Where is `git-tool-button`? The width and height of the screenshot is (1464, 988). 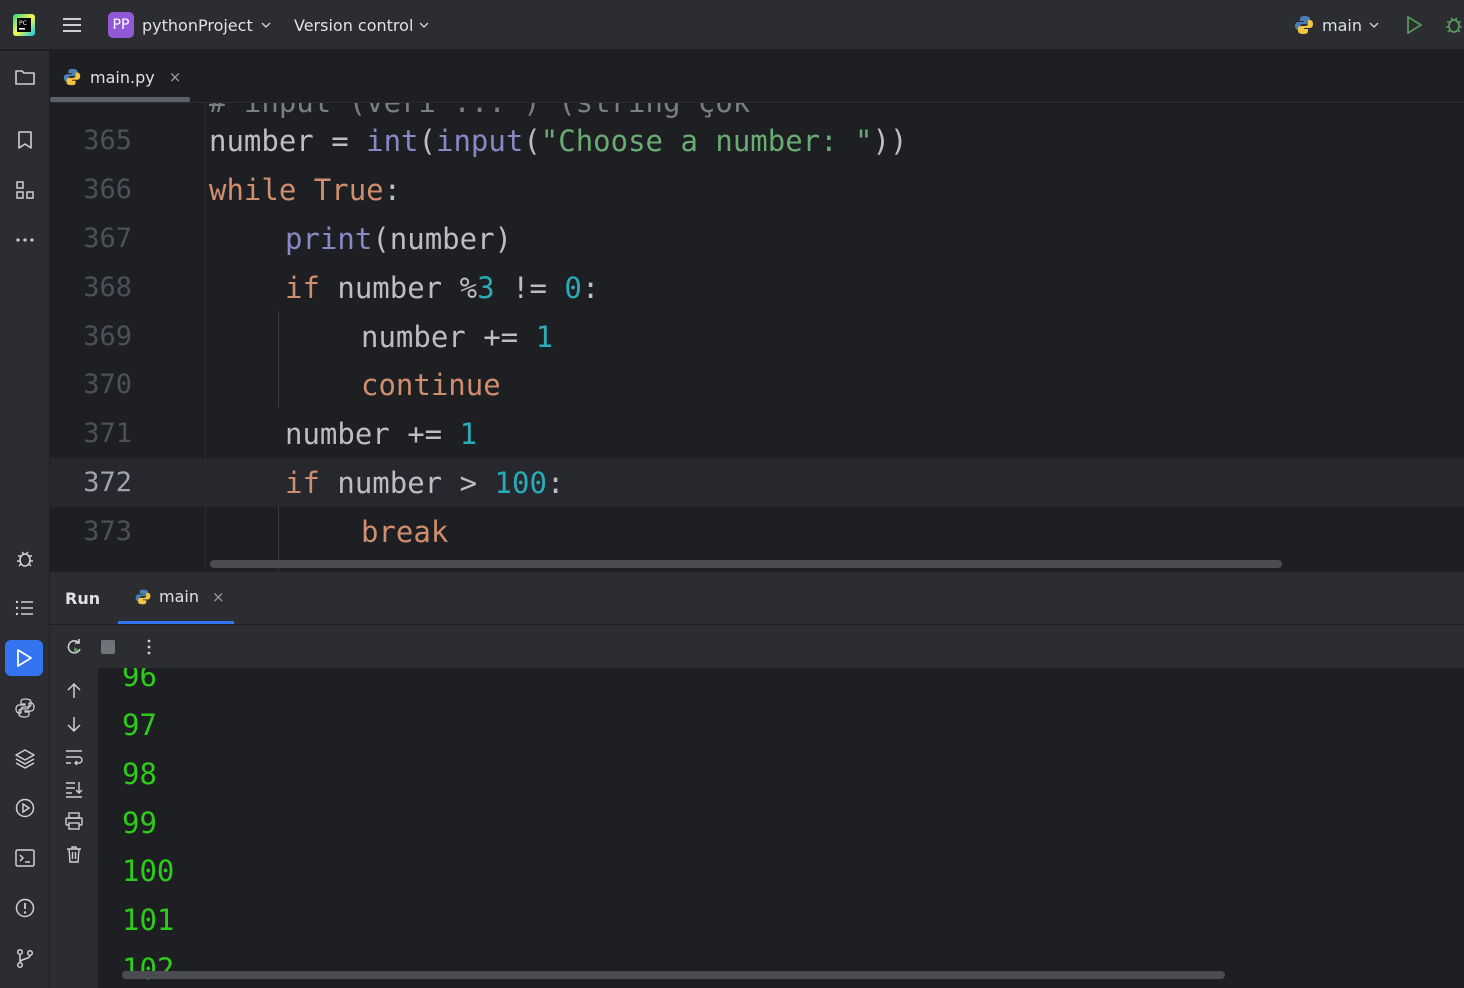 git-tool-button is located at coordinates (25, 958).